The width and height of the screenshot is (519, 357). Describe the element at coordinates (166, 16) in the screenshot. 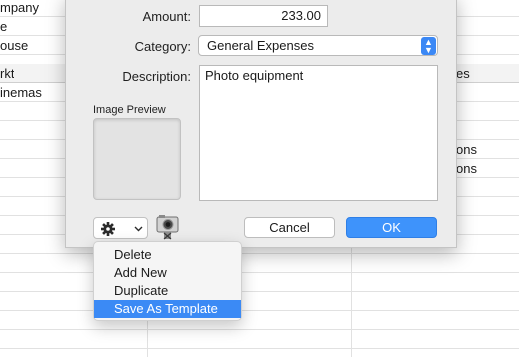

I see `amount-label: Amount:` at that location.